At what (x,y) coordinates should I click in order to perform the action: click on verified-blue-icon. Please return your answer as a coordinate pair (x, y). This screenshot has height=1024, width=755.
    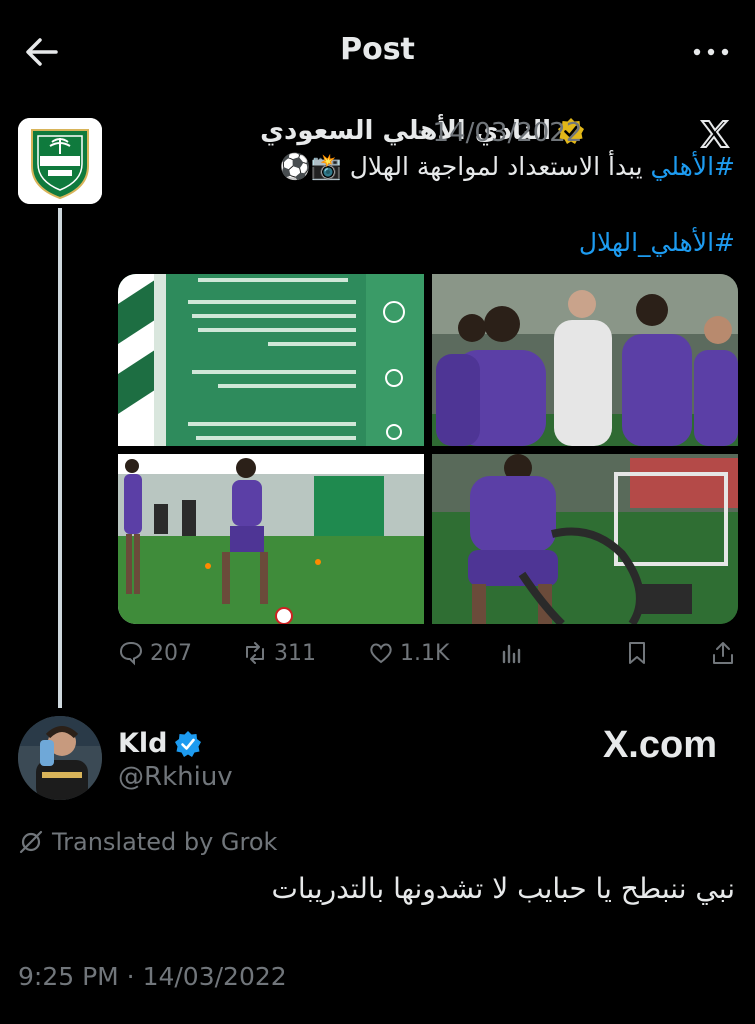
    Looking at the image, I should click on (187, 743).